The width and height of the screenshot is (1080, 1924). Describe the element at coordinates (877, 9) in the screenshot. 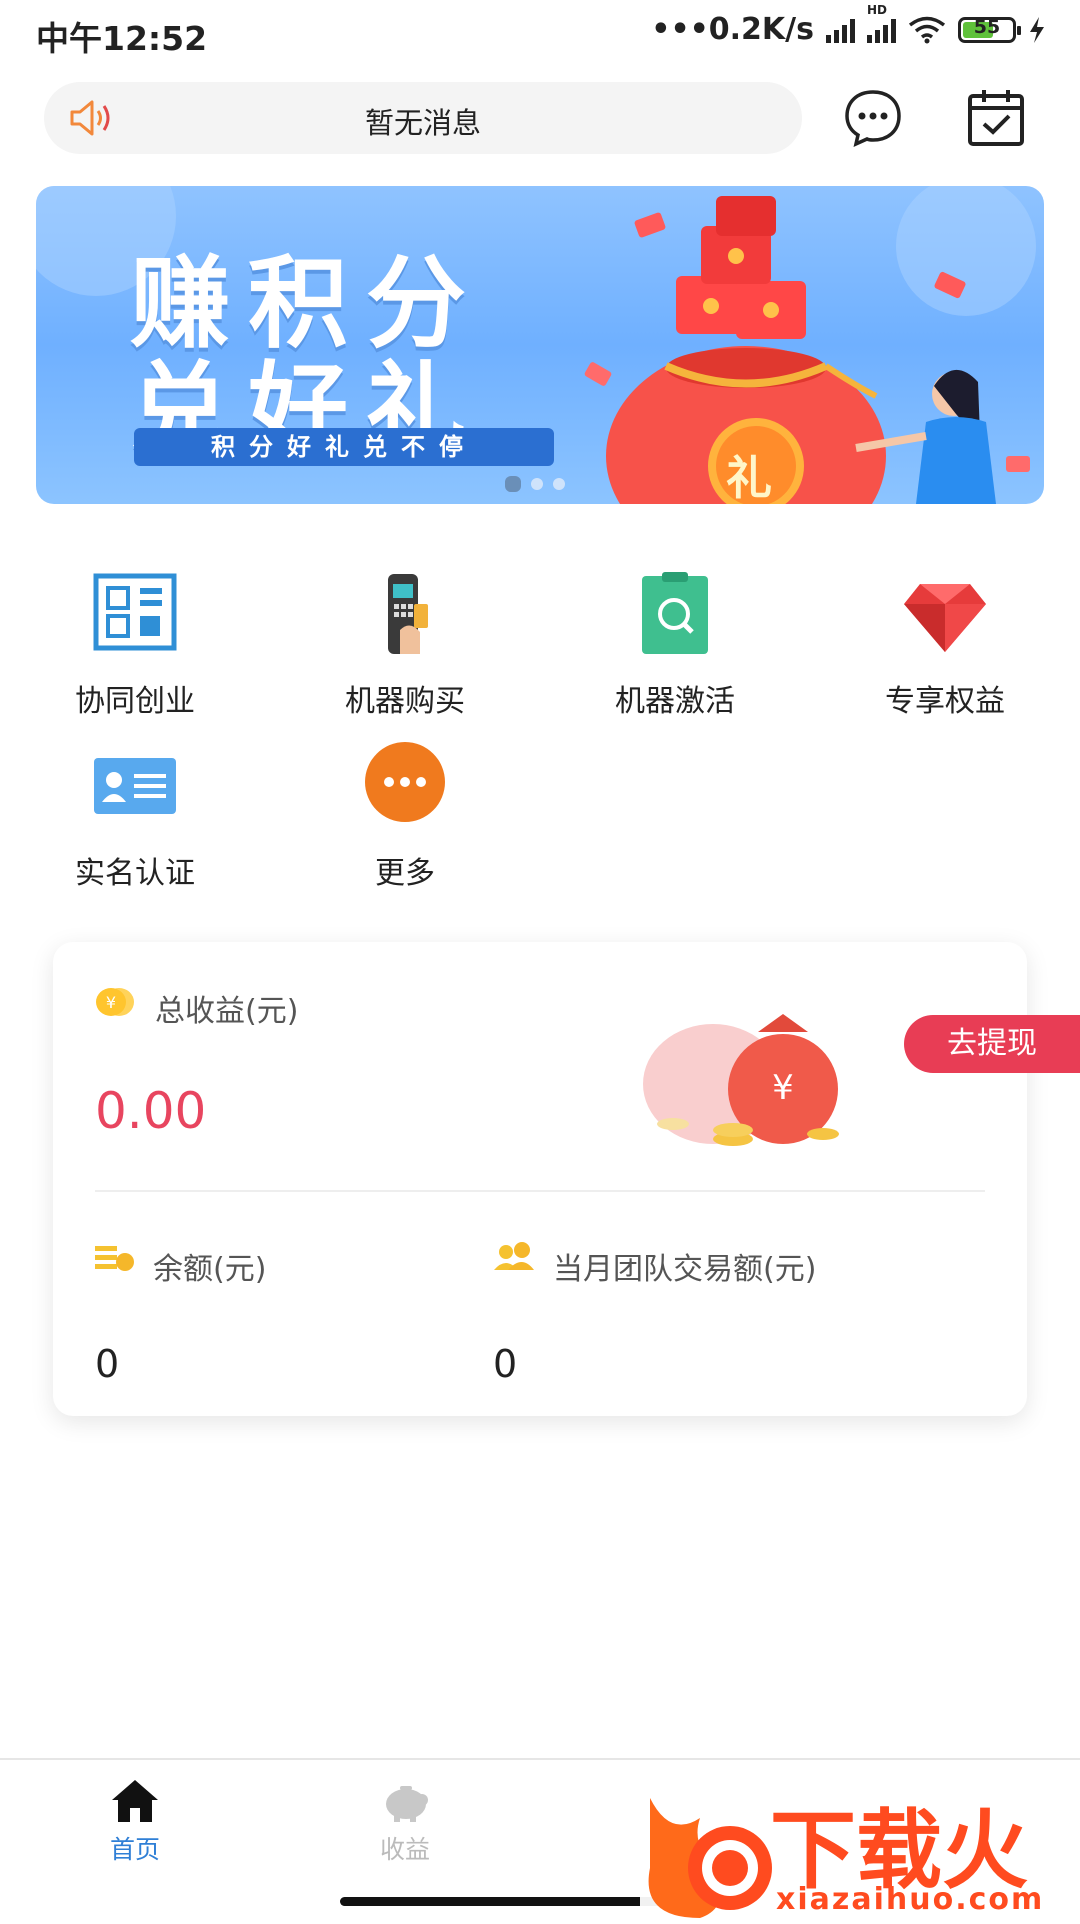

I see `hd-label: HD` at that location.